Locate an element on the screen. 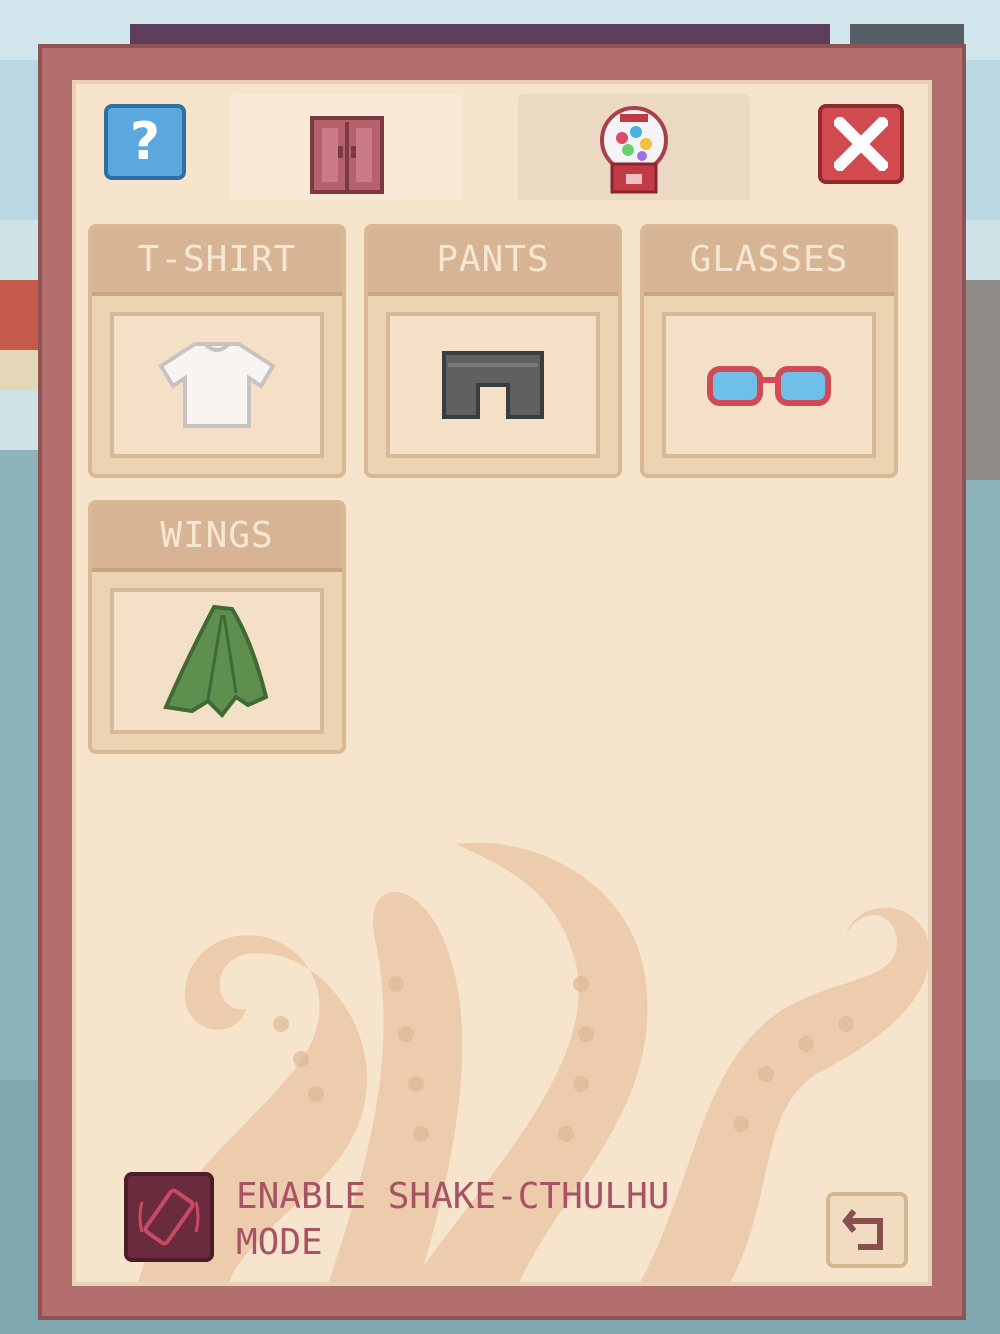  shake-mode-label-line1: ENABLE SHAKE-CTHULHU is located at coordinates (453, 1196).